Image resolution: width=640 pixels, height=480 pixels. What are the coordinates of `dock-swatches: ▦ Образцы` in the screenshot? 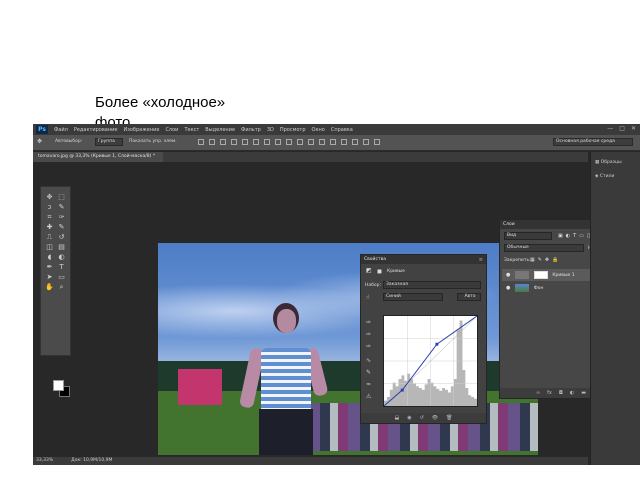 It's located at (608, 162).